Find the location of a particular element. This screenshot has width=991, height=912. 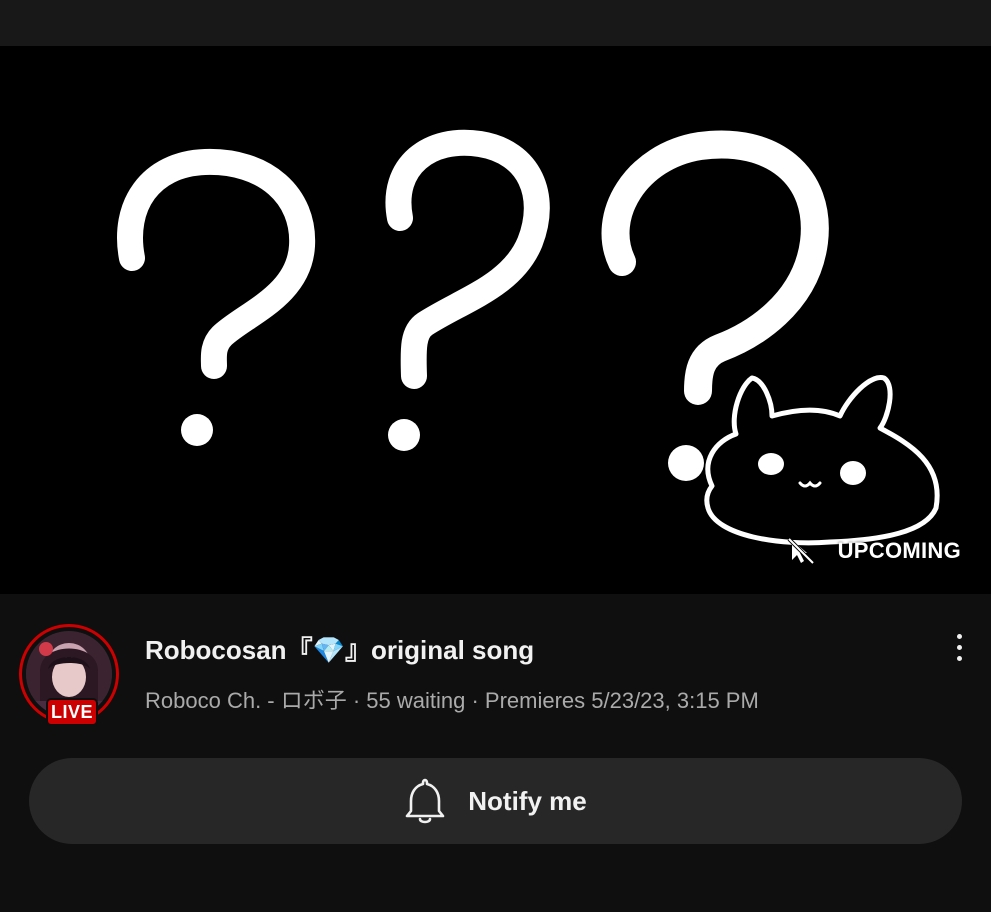

upcoming-label: UPCOMING is located at coordinates (899, 550).